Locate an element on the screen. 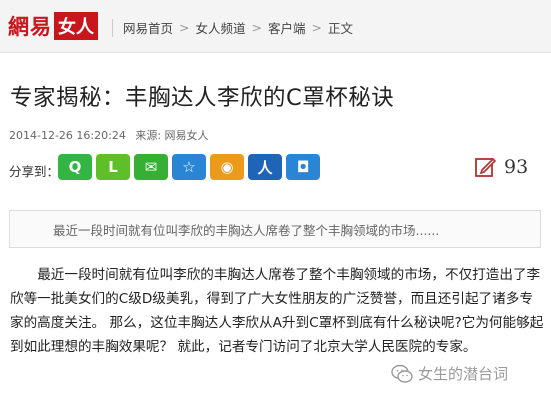 This screenshot has width=551, height=401. qq-icon: Q is located at coordinates (75, 167).